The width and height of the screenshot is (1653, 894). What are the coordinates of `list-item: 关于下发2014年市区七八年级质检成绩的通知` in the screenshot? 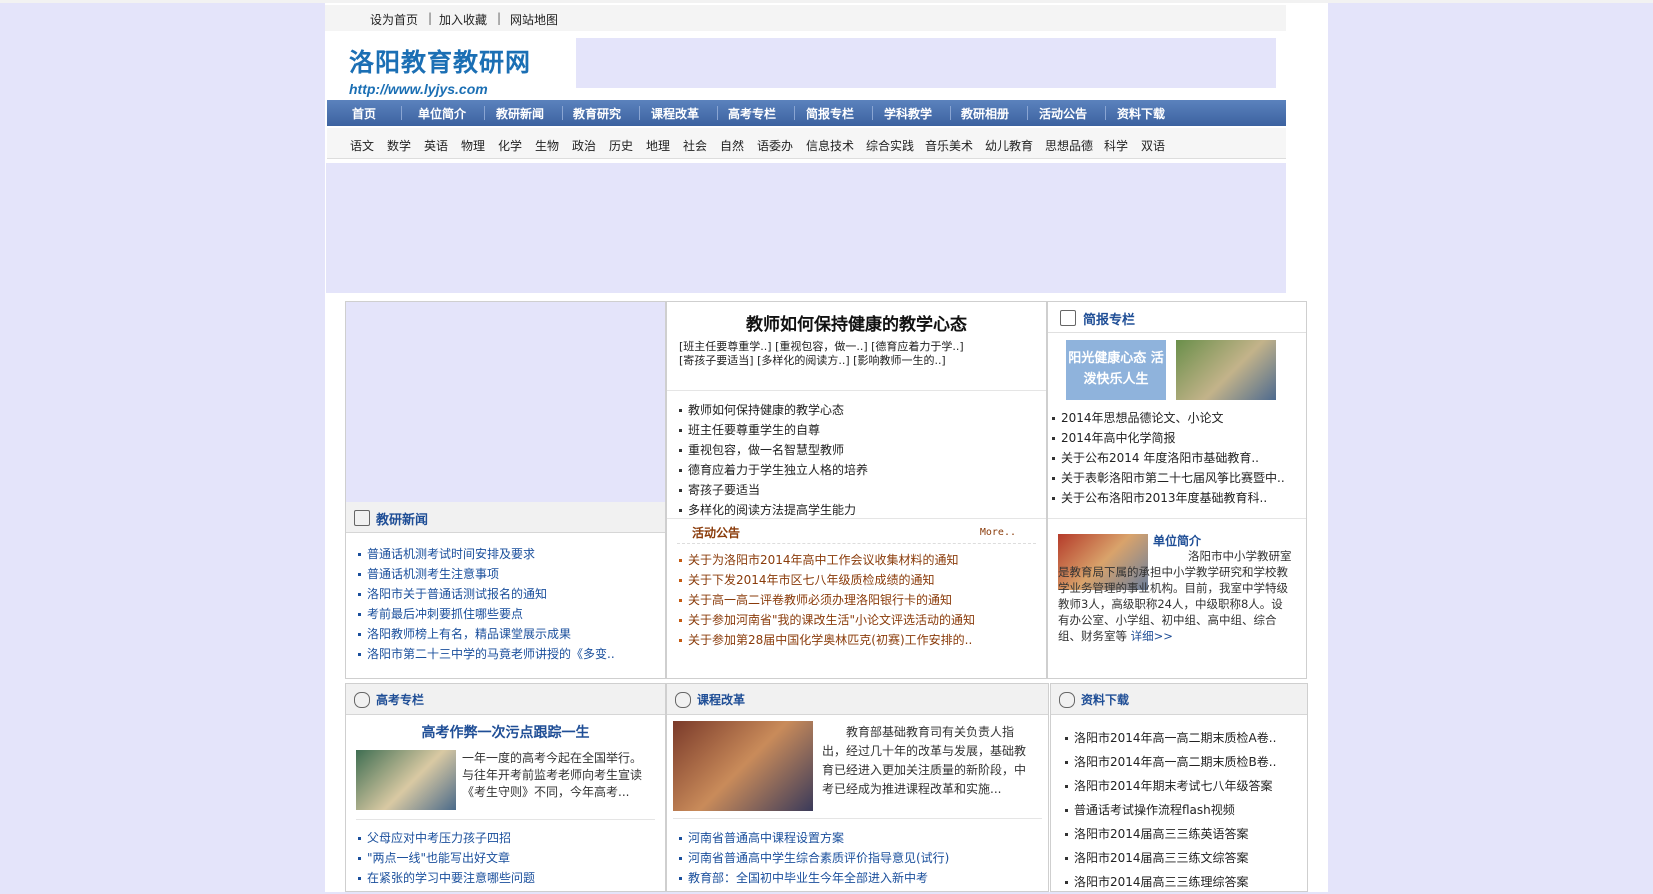 It's located at (827, 580).